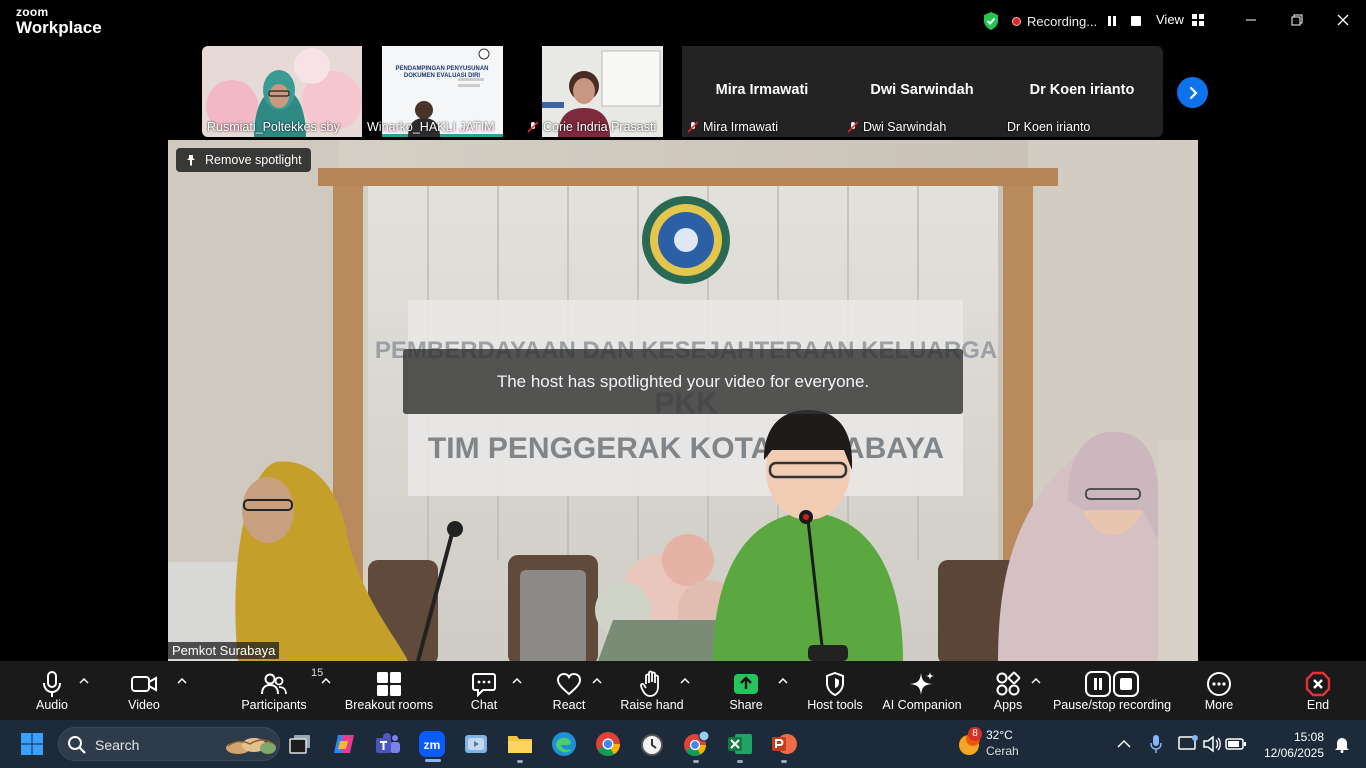 Image resolution: width=1366 pixels, height=768 pixels. I want to click on react-button: React, so click(569, 690).